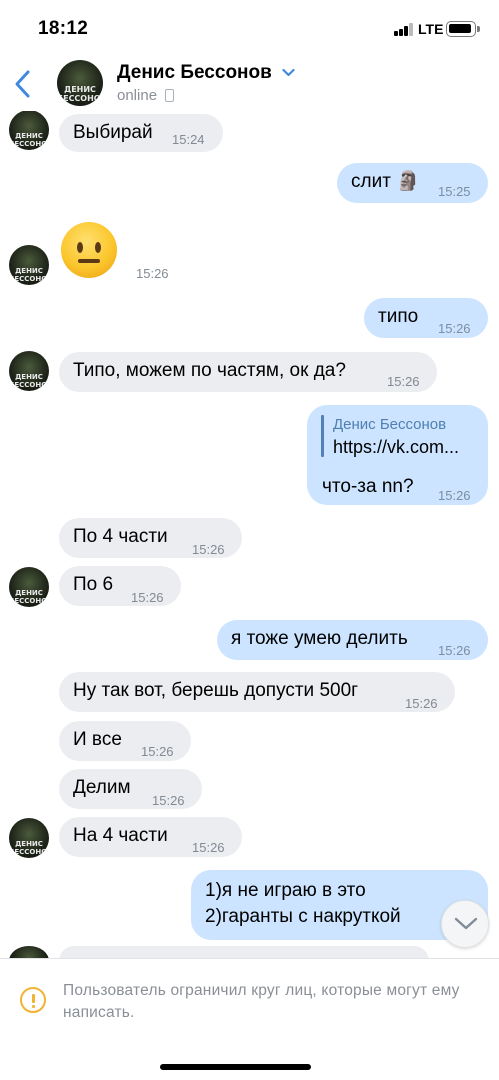 The image size is (499, 1080). I want to click on signal-icon, so click(404, 29).